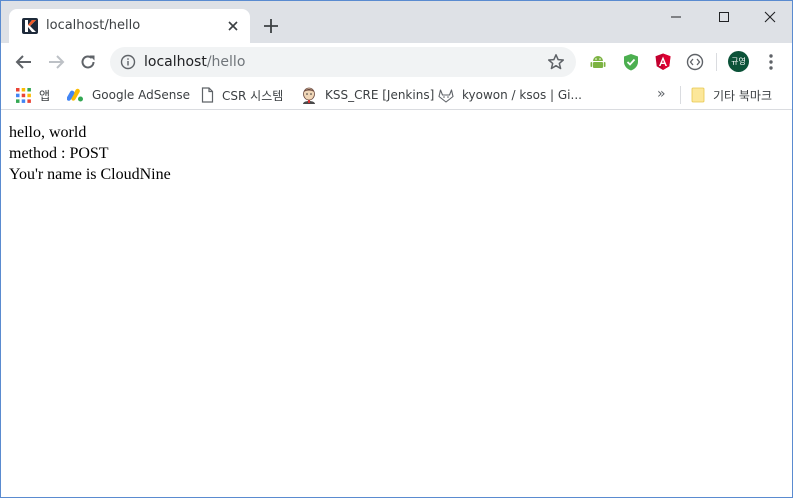 Image resolution: width=793 pixels, height=498 pixels. What do you see at coordinates (698, 95) in the screenshot?
I see `folder-icon` at bounding box center [698, 95].